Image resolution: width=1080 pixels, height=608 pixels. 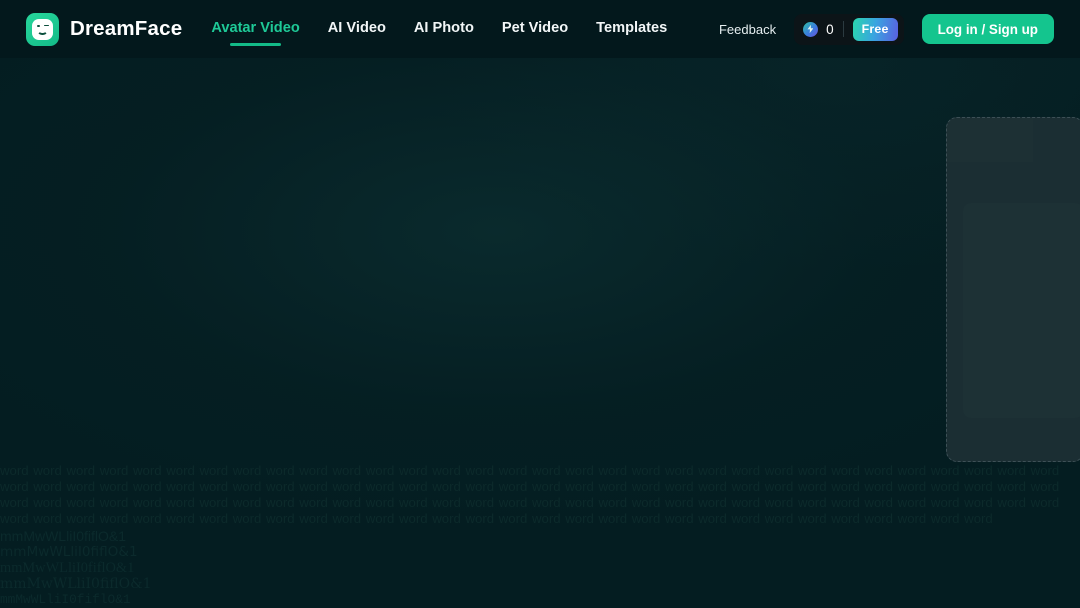 I want to click on header-actions: Feedback 0 Free Log in / Sign up, so click(x=886, y=29).